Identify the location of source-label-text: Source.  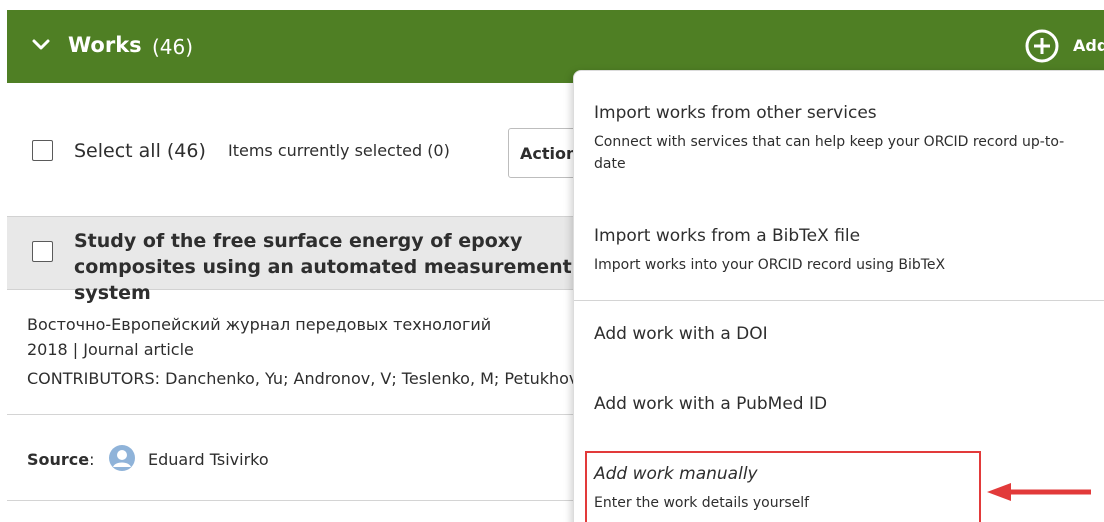
(58, 459).